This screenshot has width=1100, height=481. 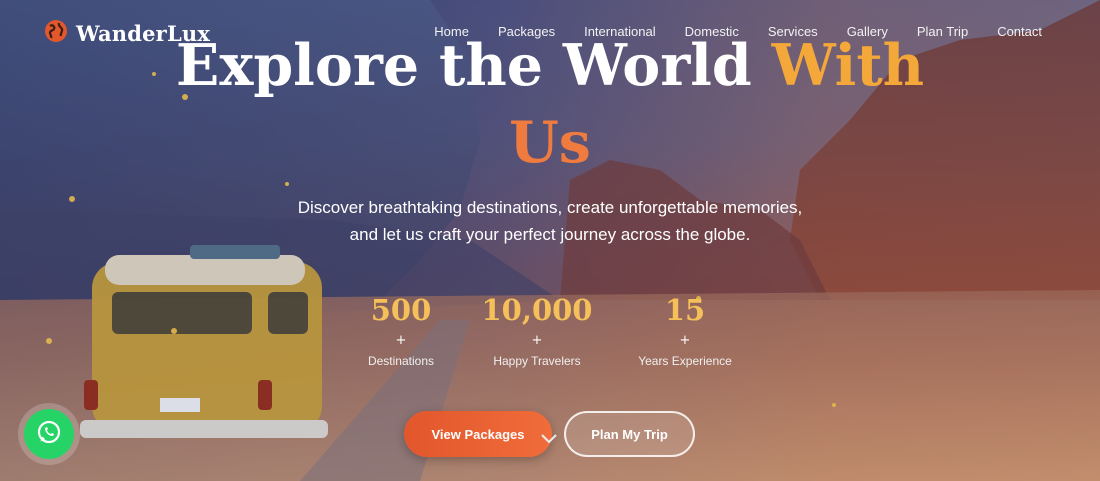 I want to click on whatsapp-icon, so click(x=49, y=434).